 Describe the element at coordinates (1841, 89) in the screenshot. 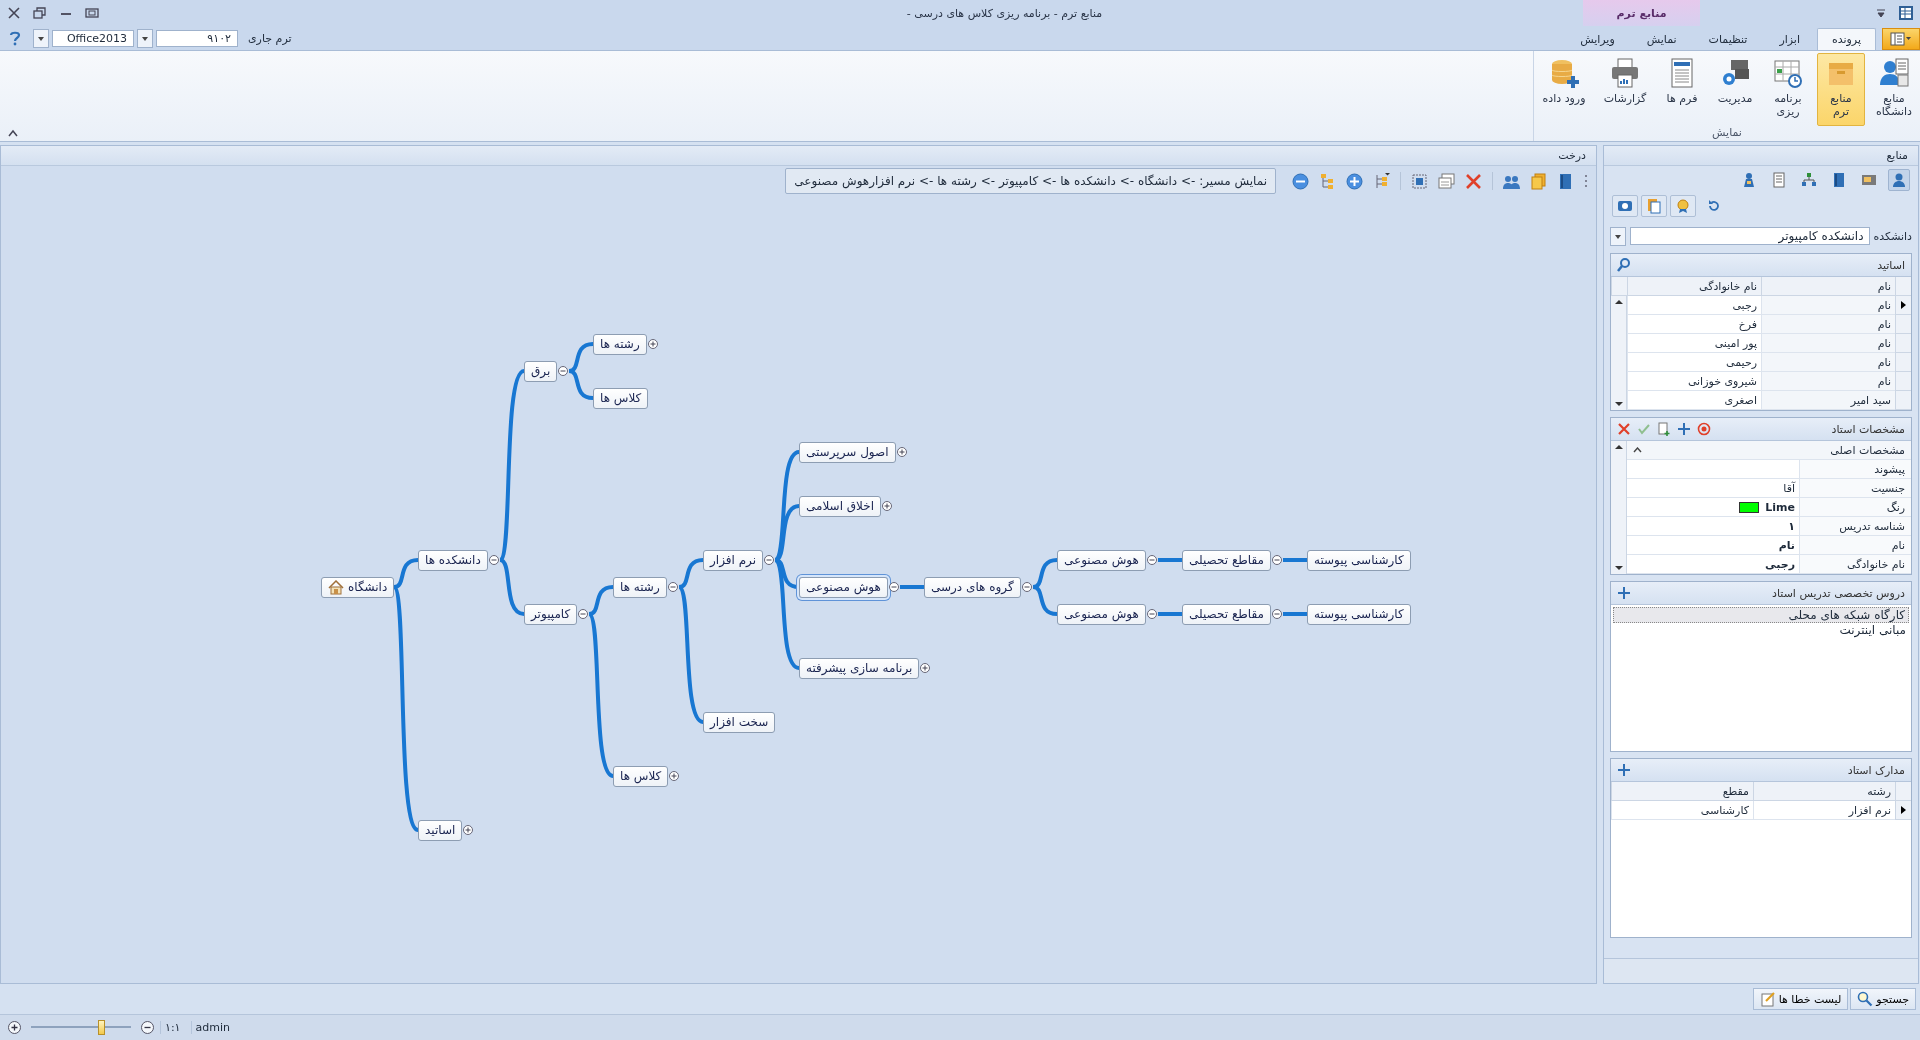

I see `ribbon-button: منابع ترم` at that location.